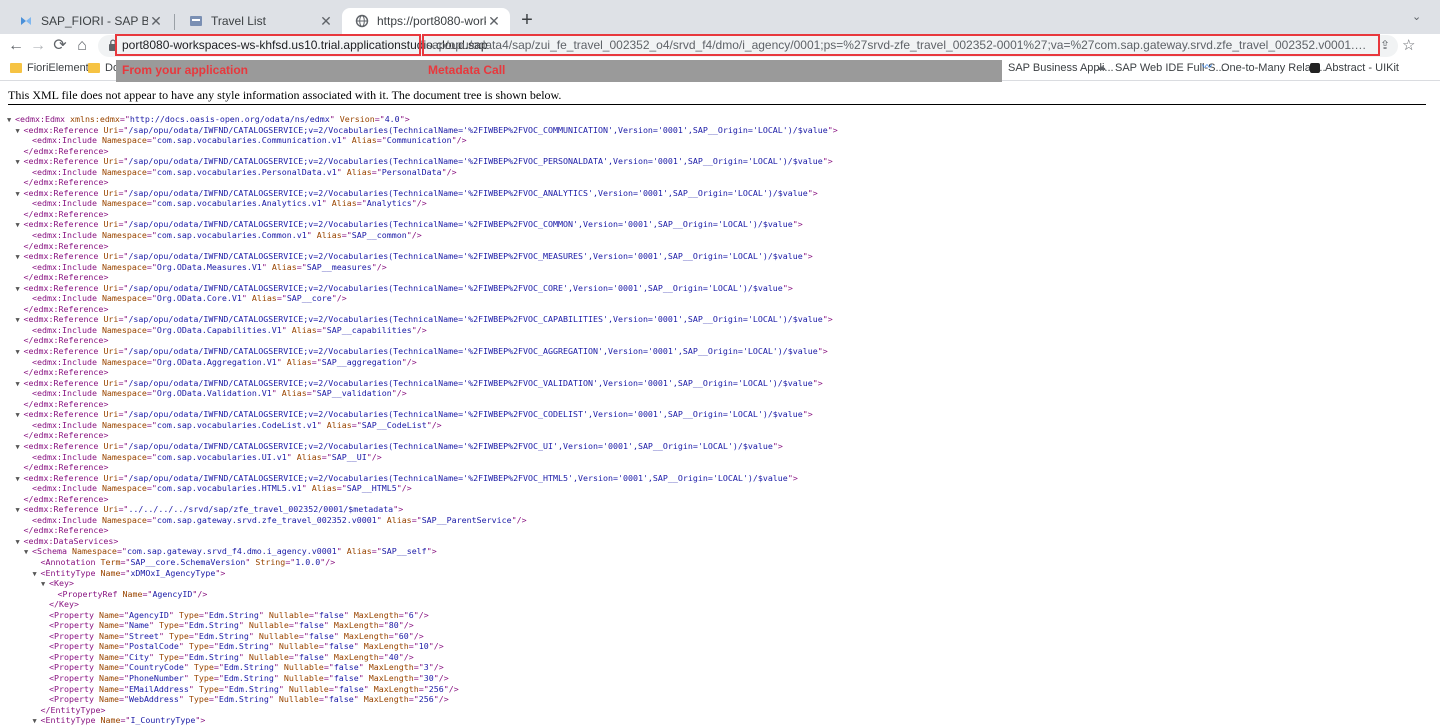 The width and height of the screenshot is (1440, 727). Describe the element at coordinates (422, 541) in the screenshot. I see `xml-line: ▼ <edmx:DataServices>` at that location.